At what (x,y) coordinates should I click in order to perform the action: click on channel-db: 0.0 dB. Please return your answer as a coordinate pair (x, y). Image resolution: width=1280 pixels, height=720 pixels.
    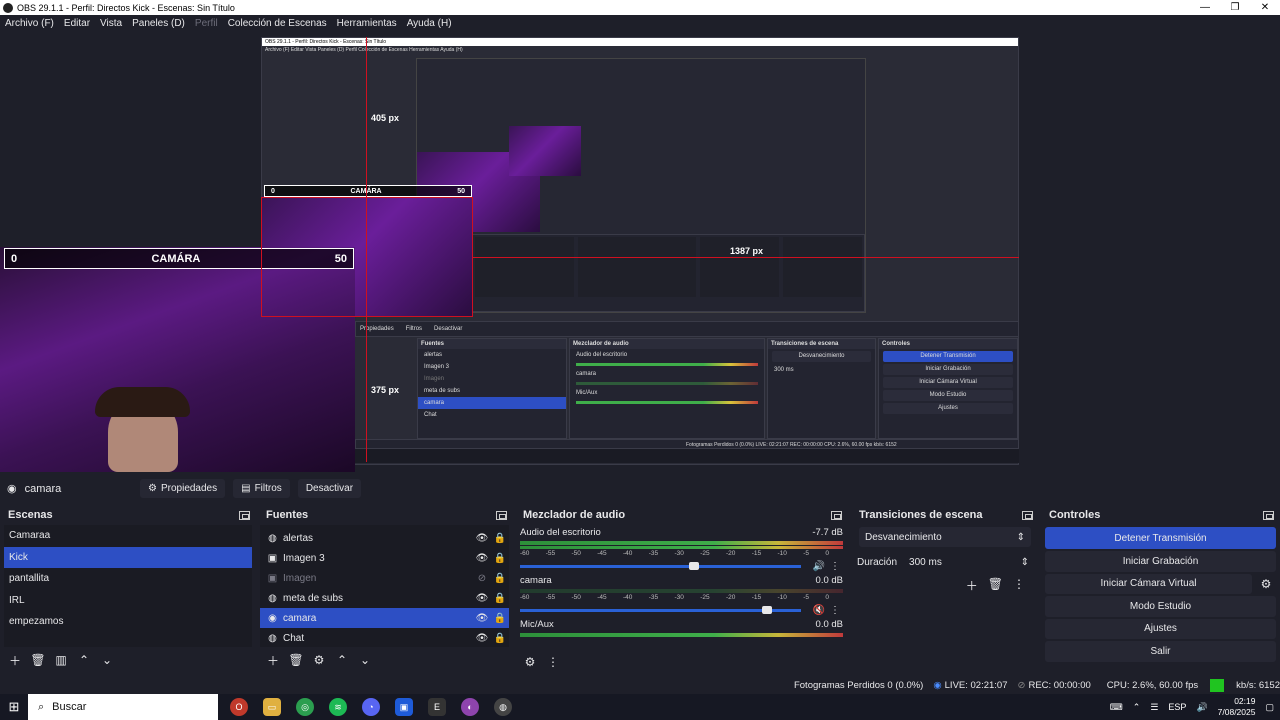
    Looking at the image, I should click on (829, 624).